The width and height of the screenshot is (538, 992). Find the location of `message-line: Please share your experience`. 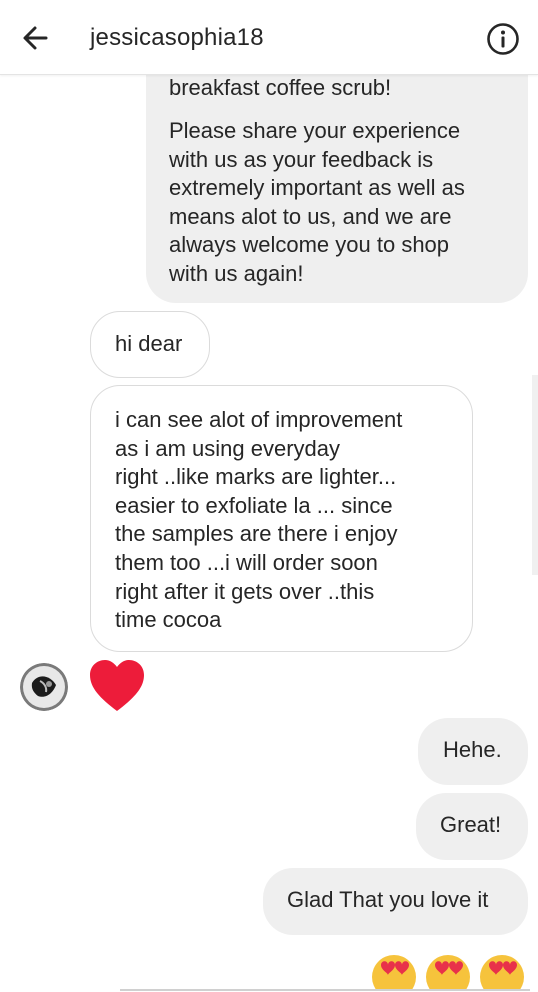

message-line: Please share your experience is located at coordinates (315, 130).